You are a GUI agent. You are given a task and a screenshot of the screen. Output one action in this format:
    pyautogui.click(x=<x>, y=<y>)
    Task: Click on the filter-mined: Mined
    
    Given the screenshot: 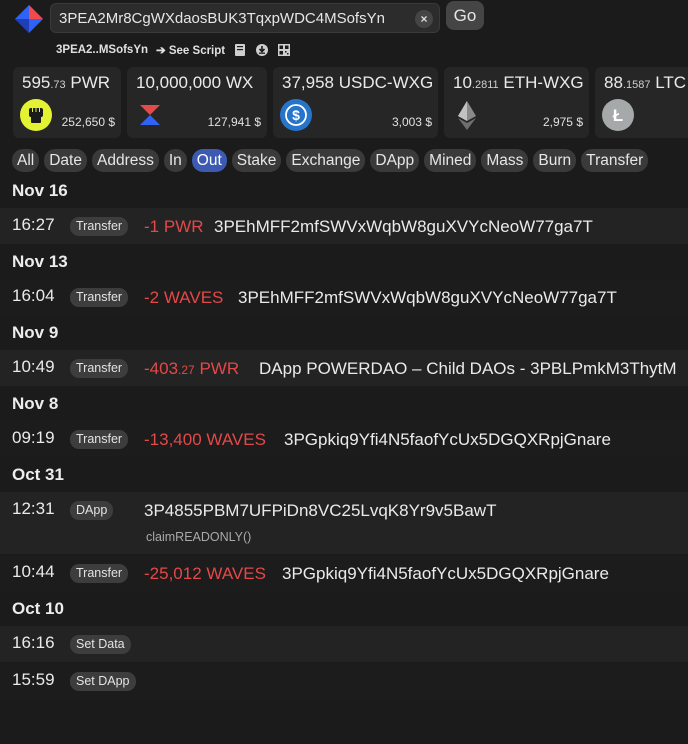 What is the action you would take?
    pyautogui.click(x=450, y=160)
    